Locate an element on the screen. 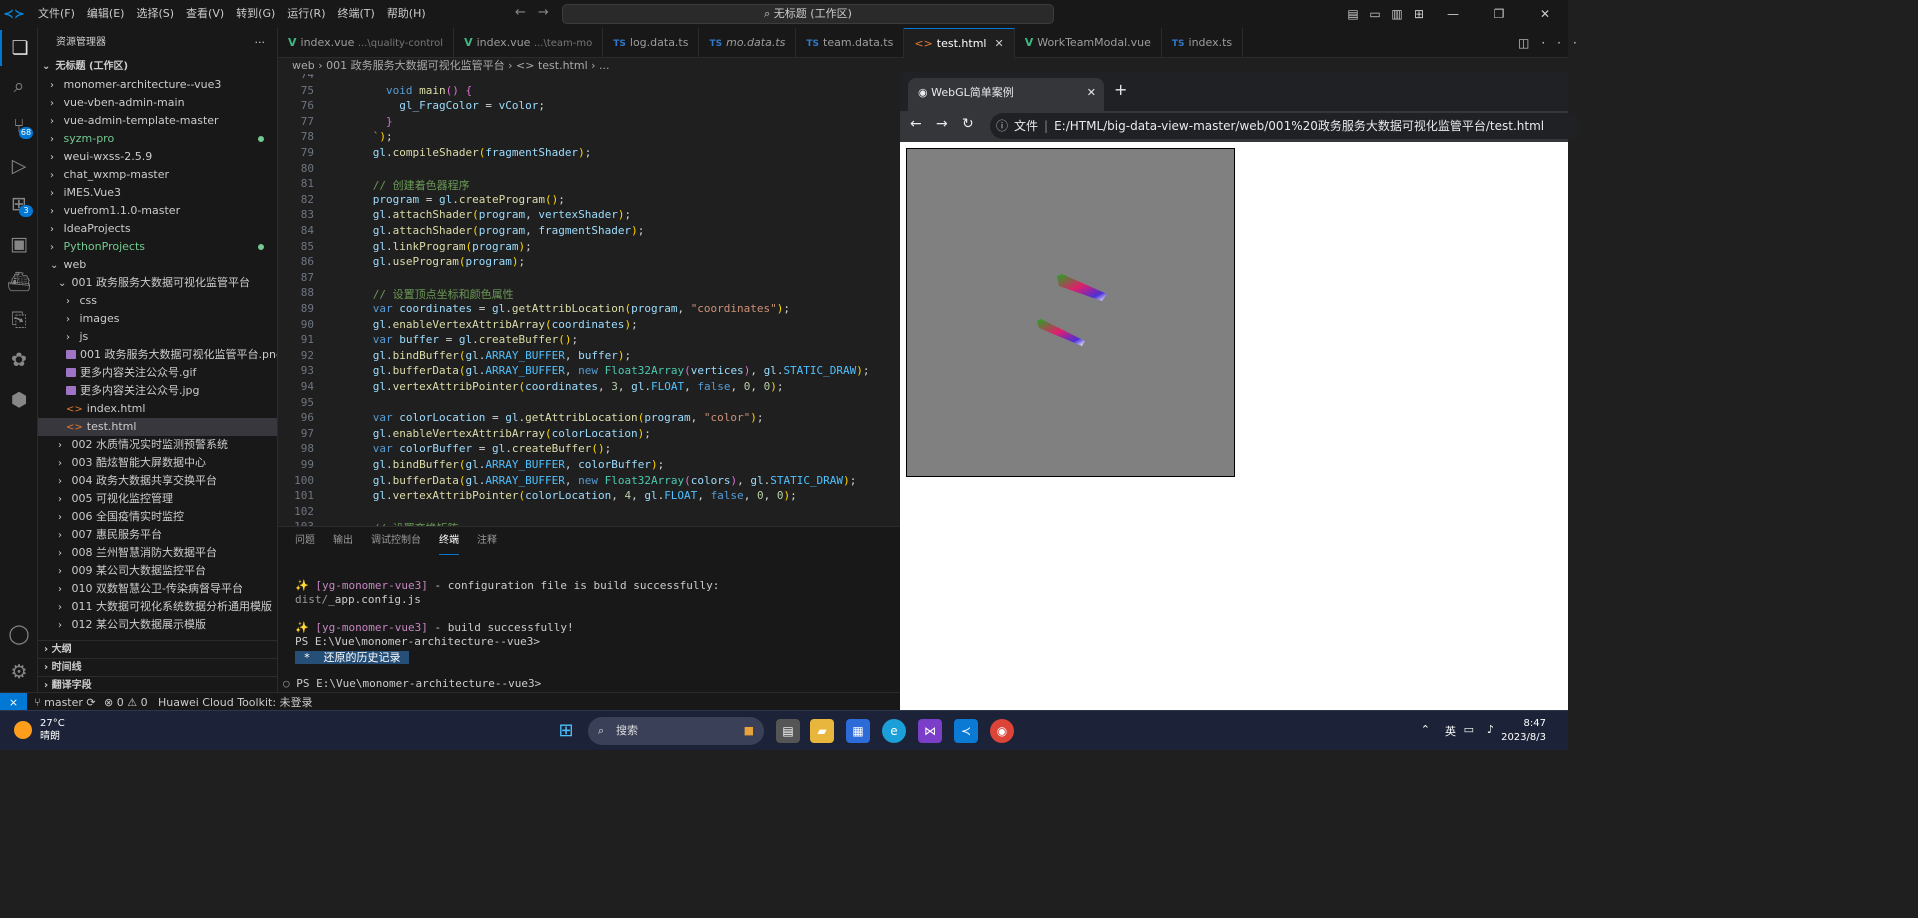  tree-item: › images is located at coordinates (157, 319).